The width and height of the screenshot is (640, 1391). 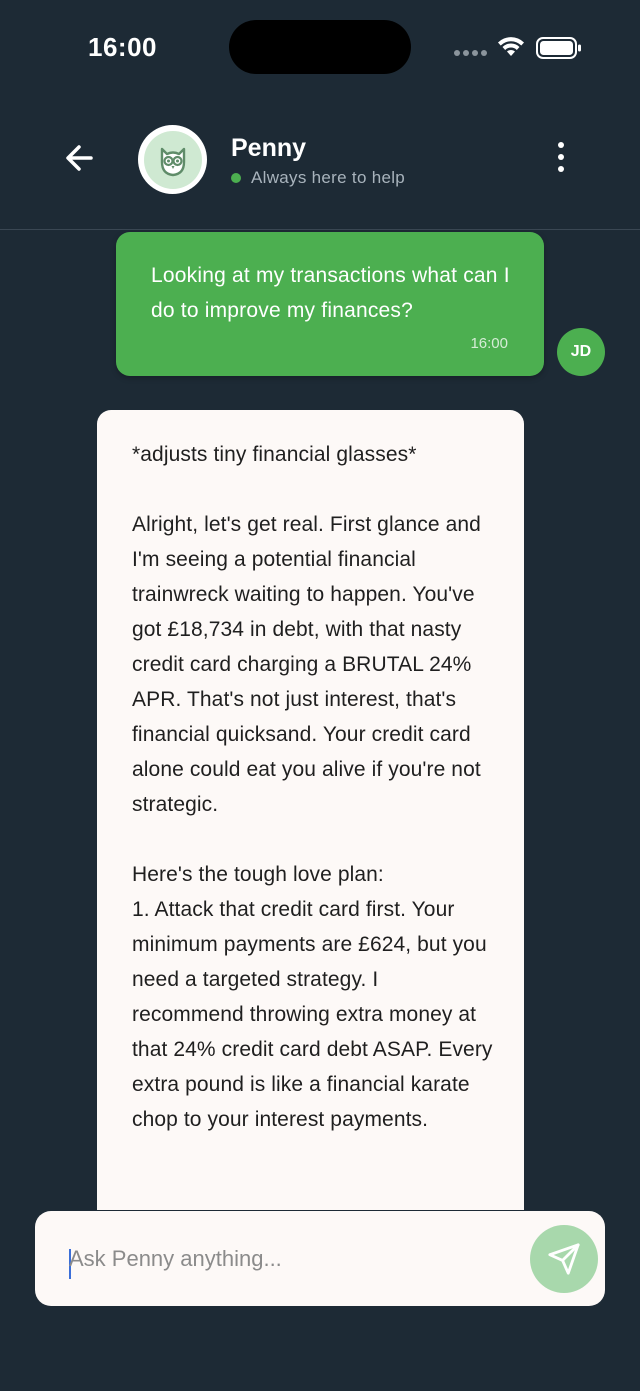 I want to click on status-bar: 16:00, so click(x=320, y=47).